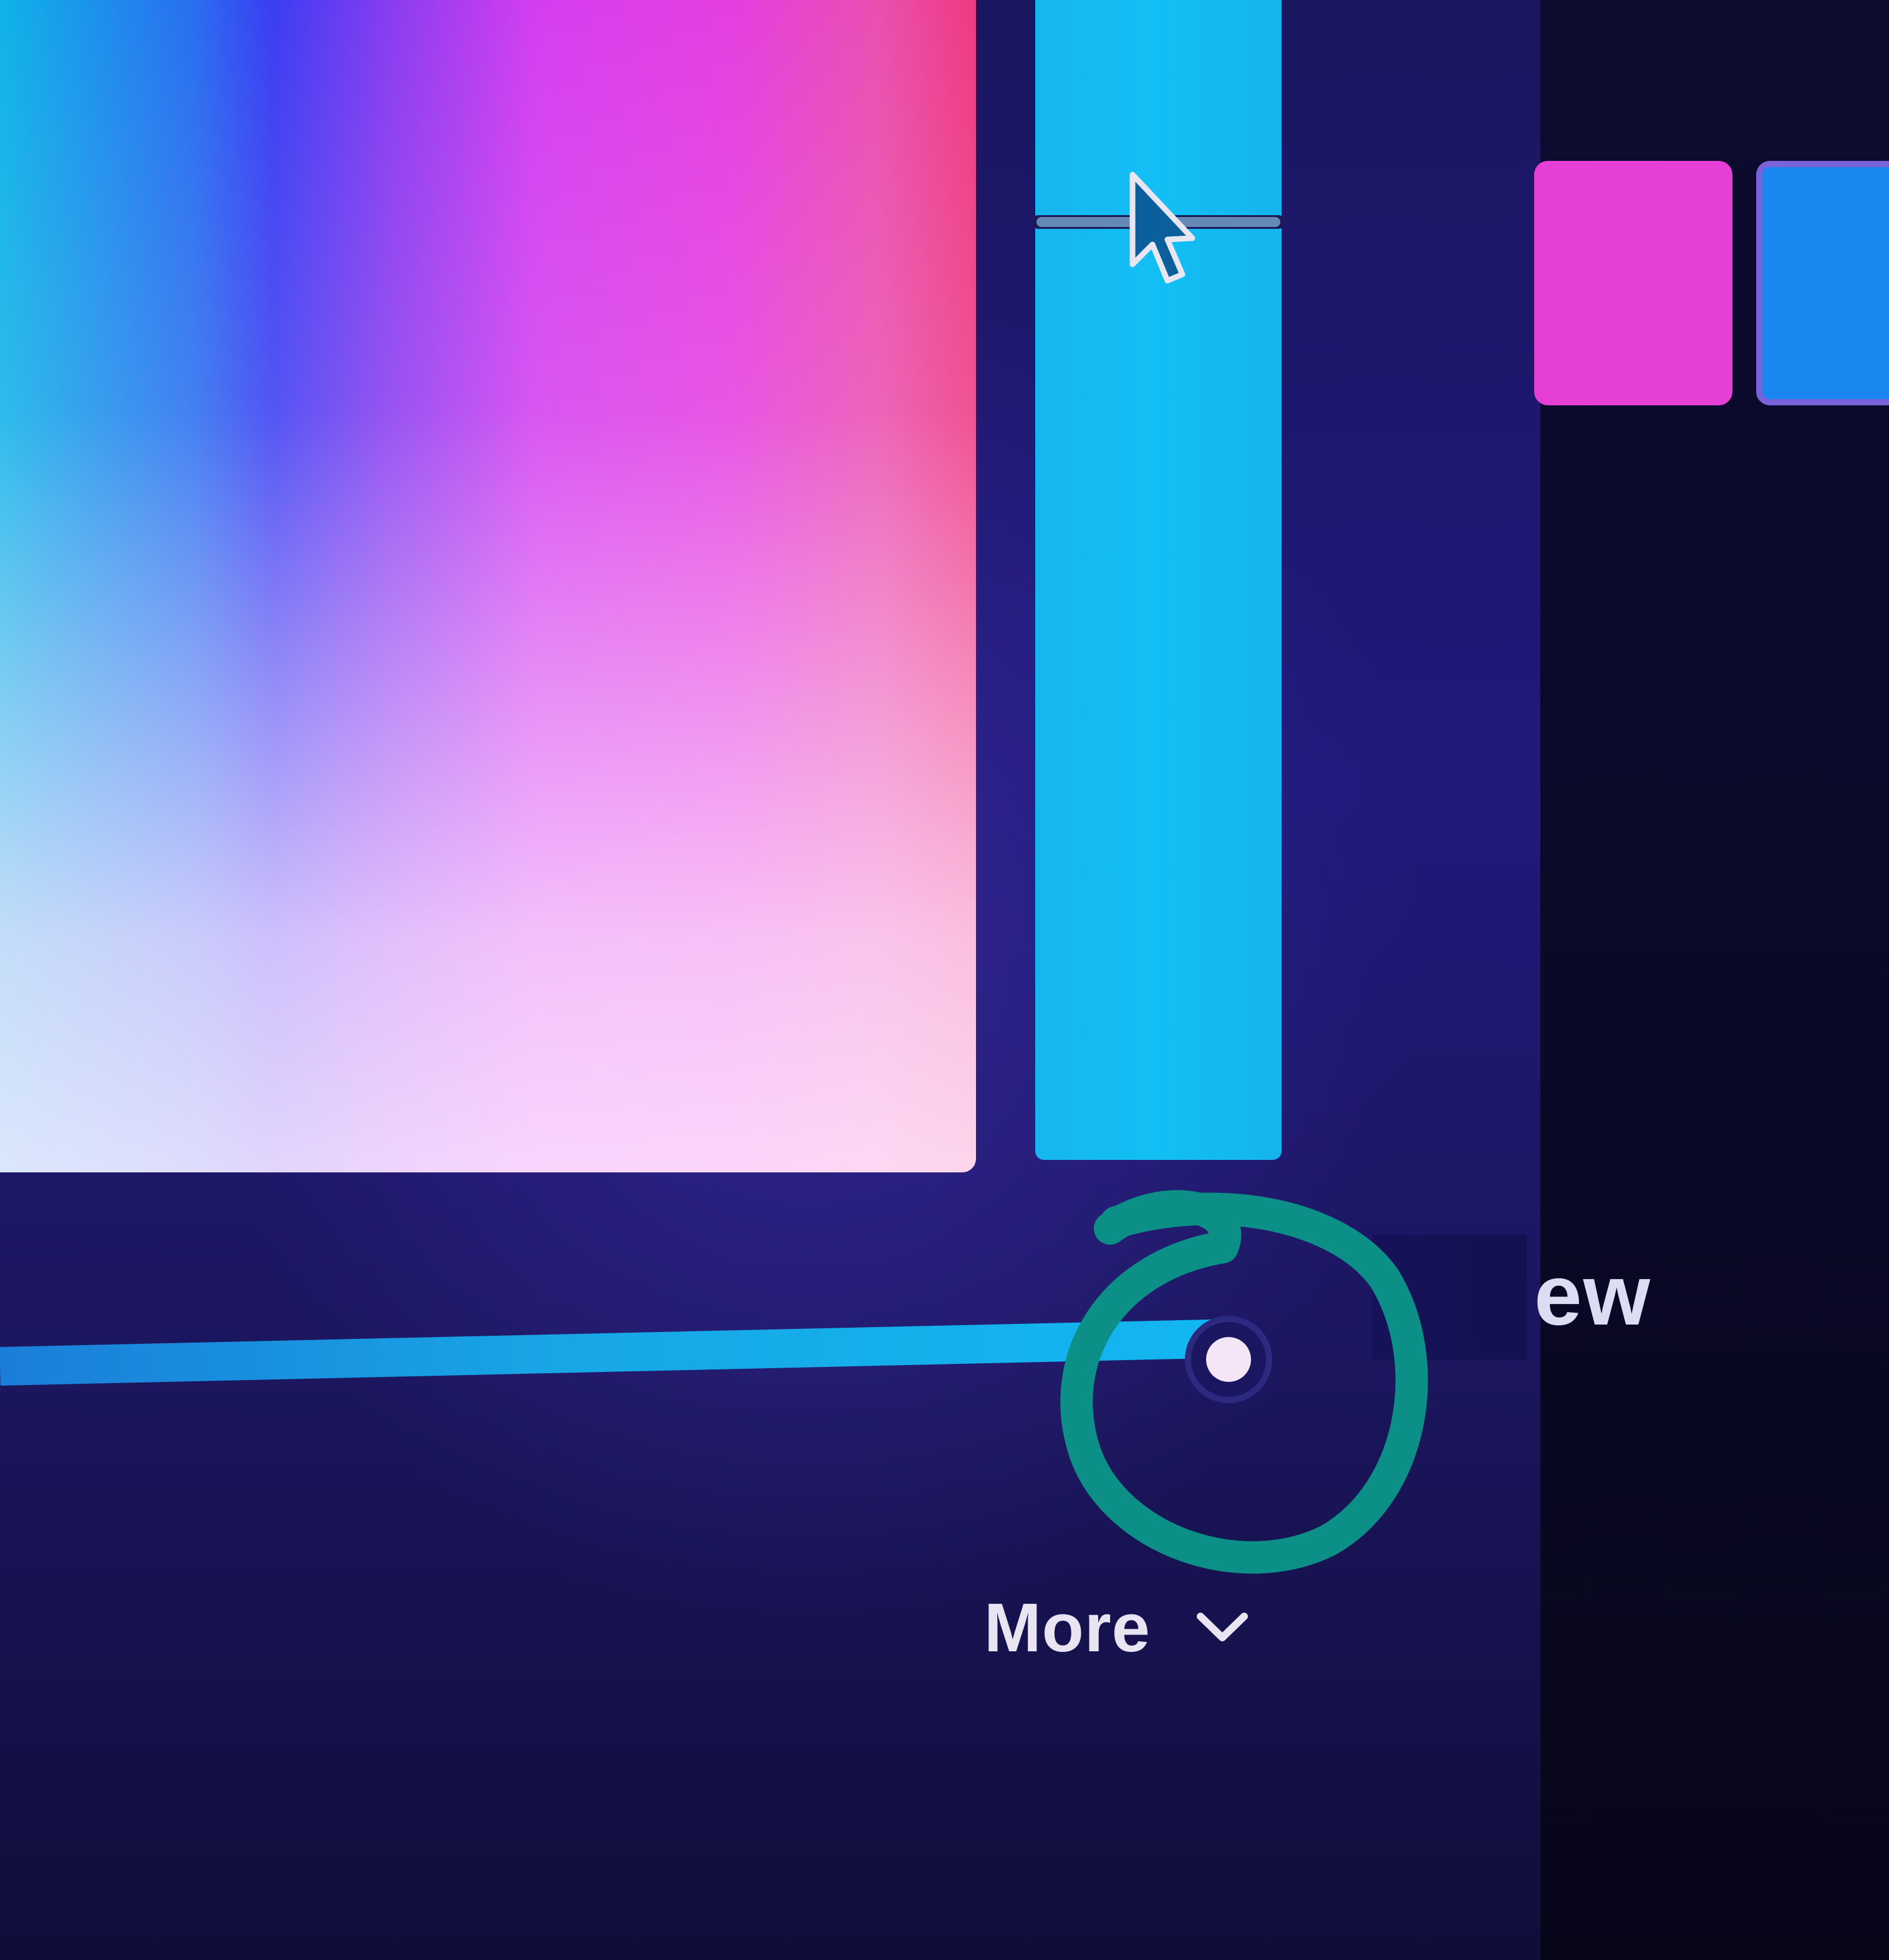 This screenshot has width=1889, height=1960. What do you see at coordinates (1162, 227) in the screenshot?
I see `mouse-pointer-icon` at bounding box center [1162, 227].